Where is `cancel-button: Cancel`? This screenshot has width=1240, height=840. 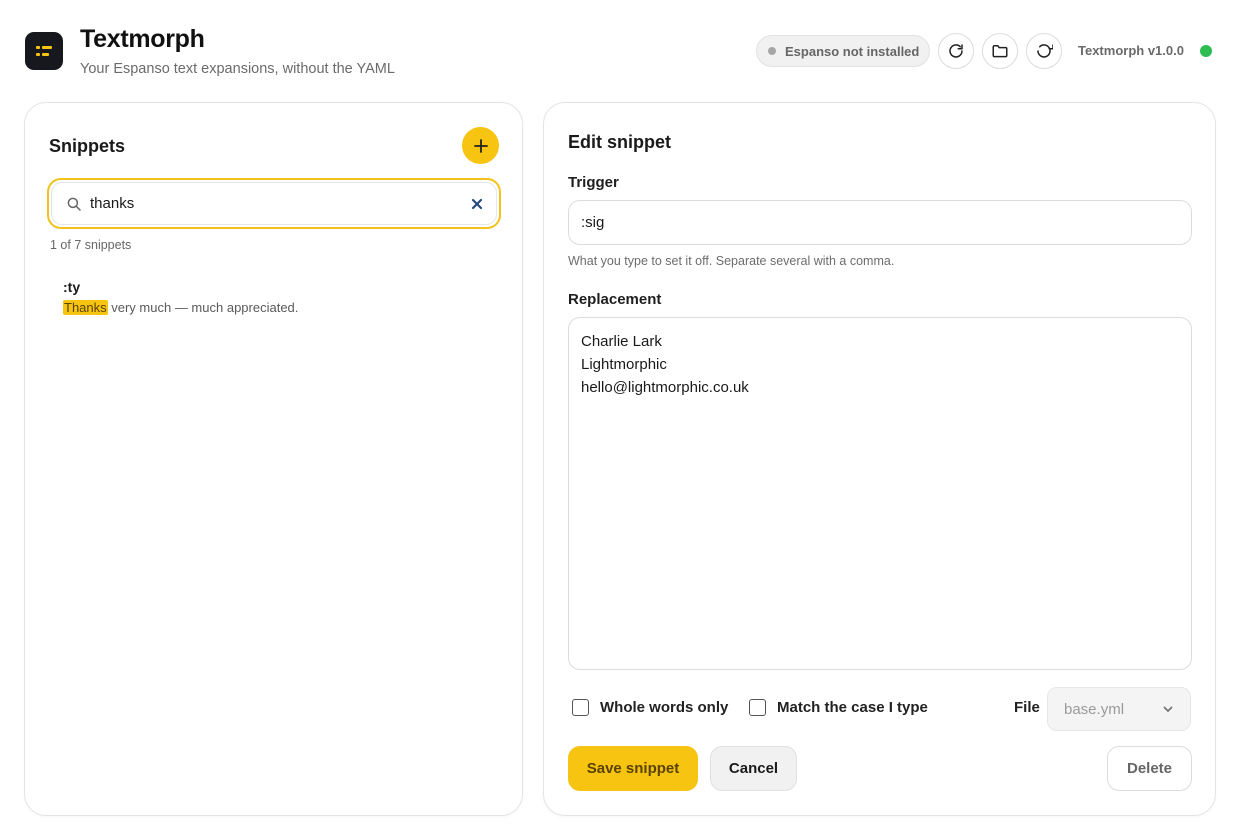
cancel-button: Cancel is located at coordinates (753, 768).